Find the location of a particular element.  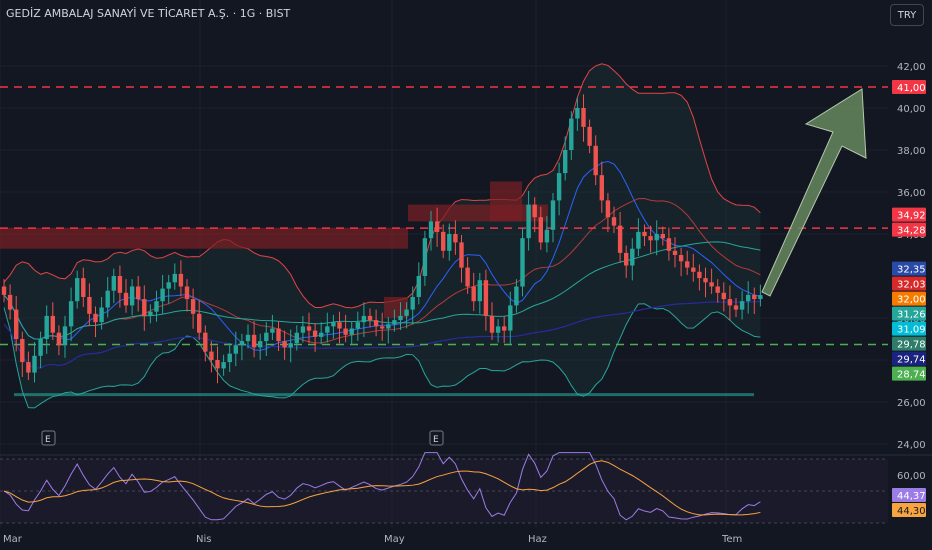

price-tag-text: 32,03 is located at coordinates (911, 285).